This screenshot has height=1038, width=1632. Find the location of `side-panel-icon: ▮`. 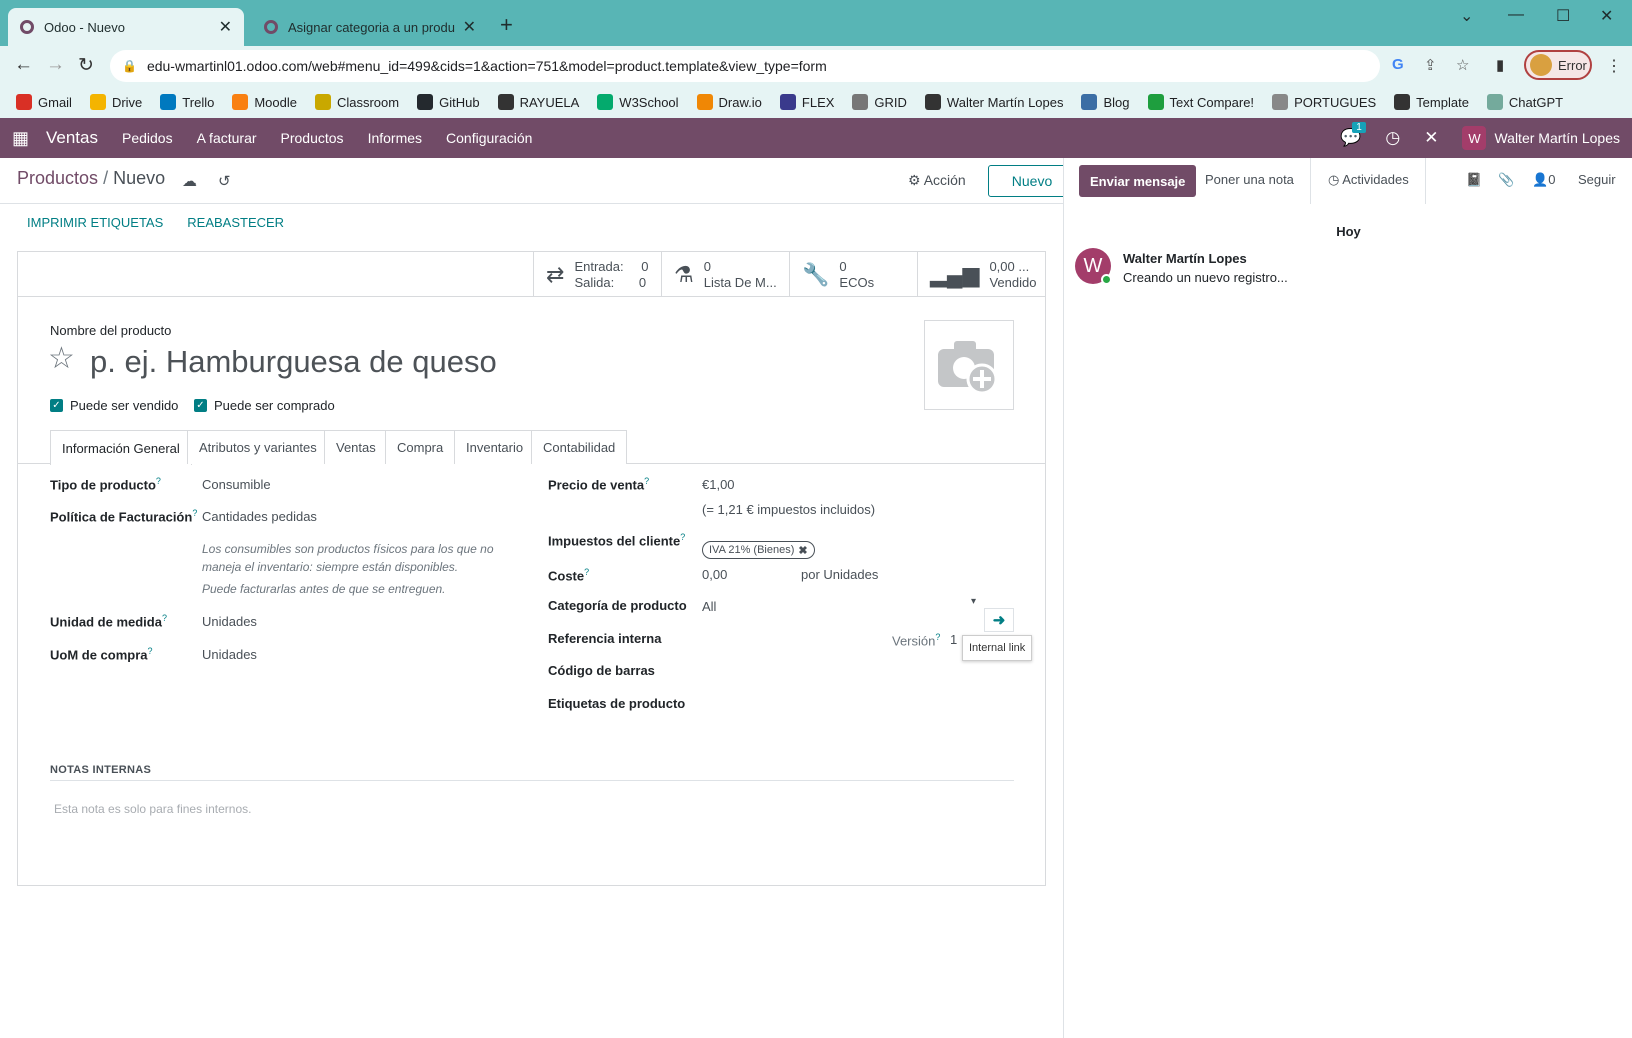

side-panel-icon: ▮ is located at coordinates (1500, 65).